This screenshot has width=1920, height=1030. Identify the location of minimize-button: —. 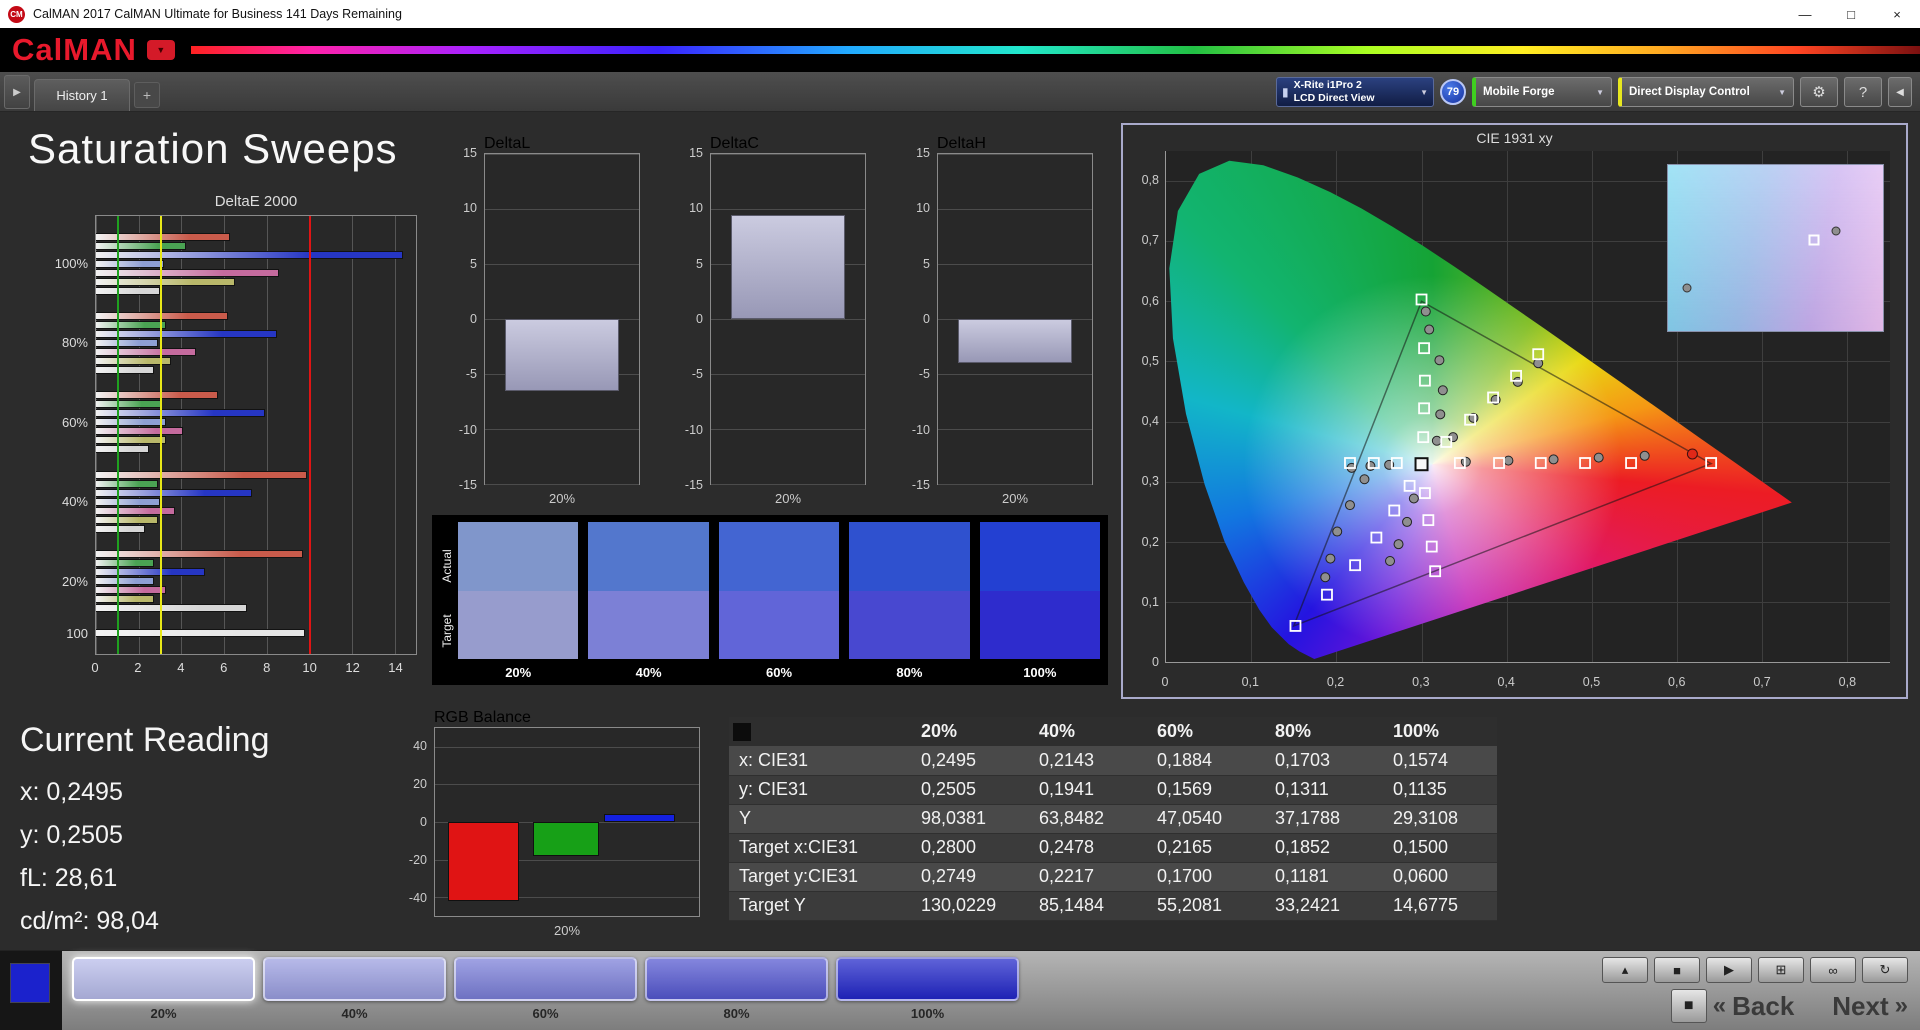
(1805, 14).